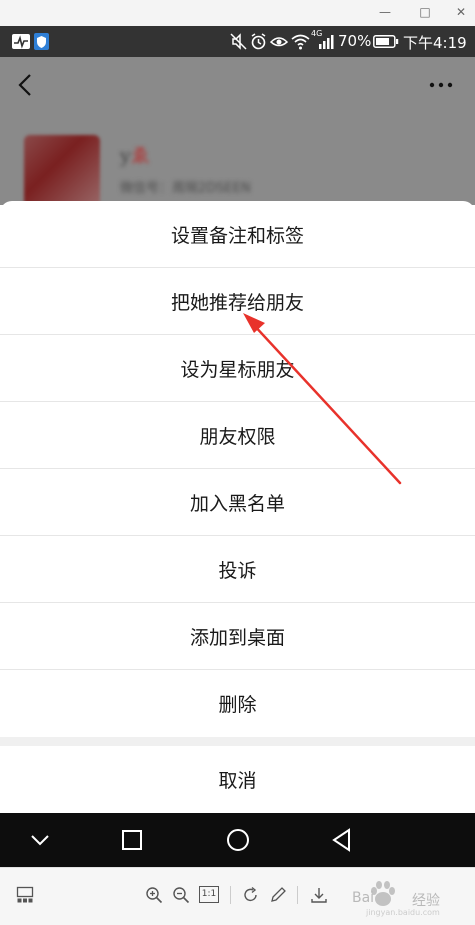 The image size is (475, 925). I want to click on sheet-item-star-friend: 设为星标朋友, so click(237, 368).